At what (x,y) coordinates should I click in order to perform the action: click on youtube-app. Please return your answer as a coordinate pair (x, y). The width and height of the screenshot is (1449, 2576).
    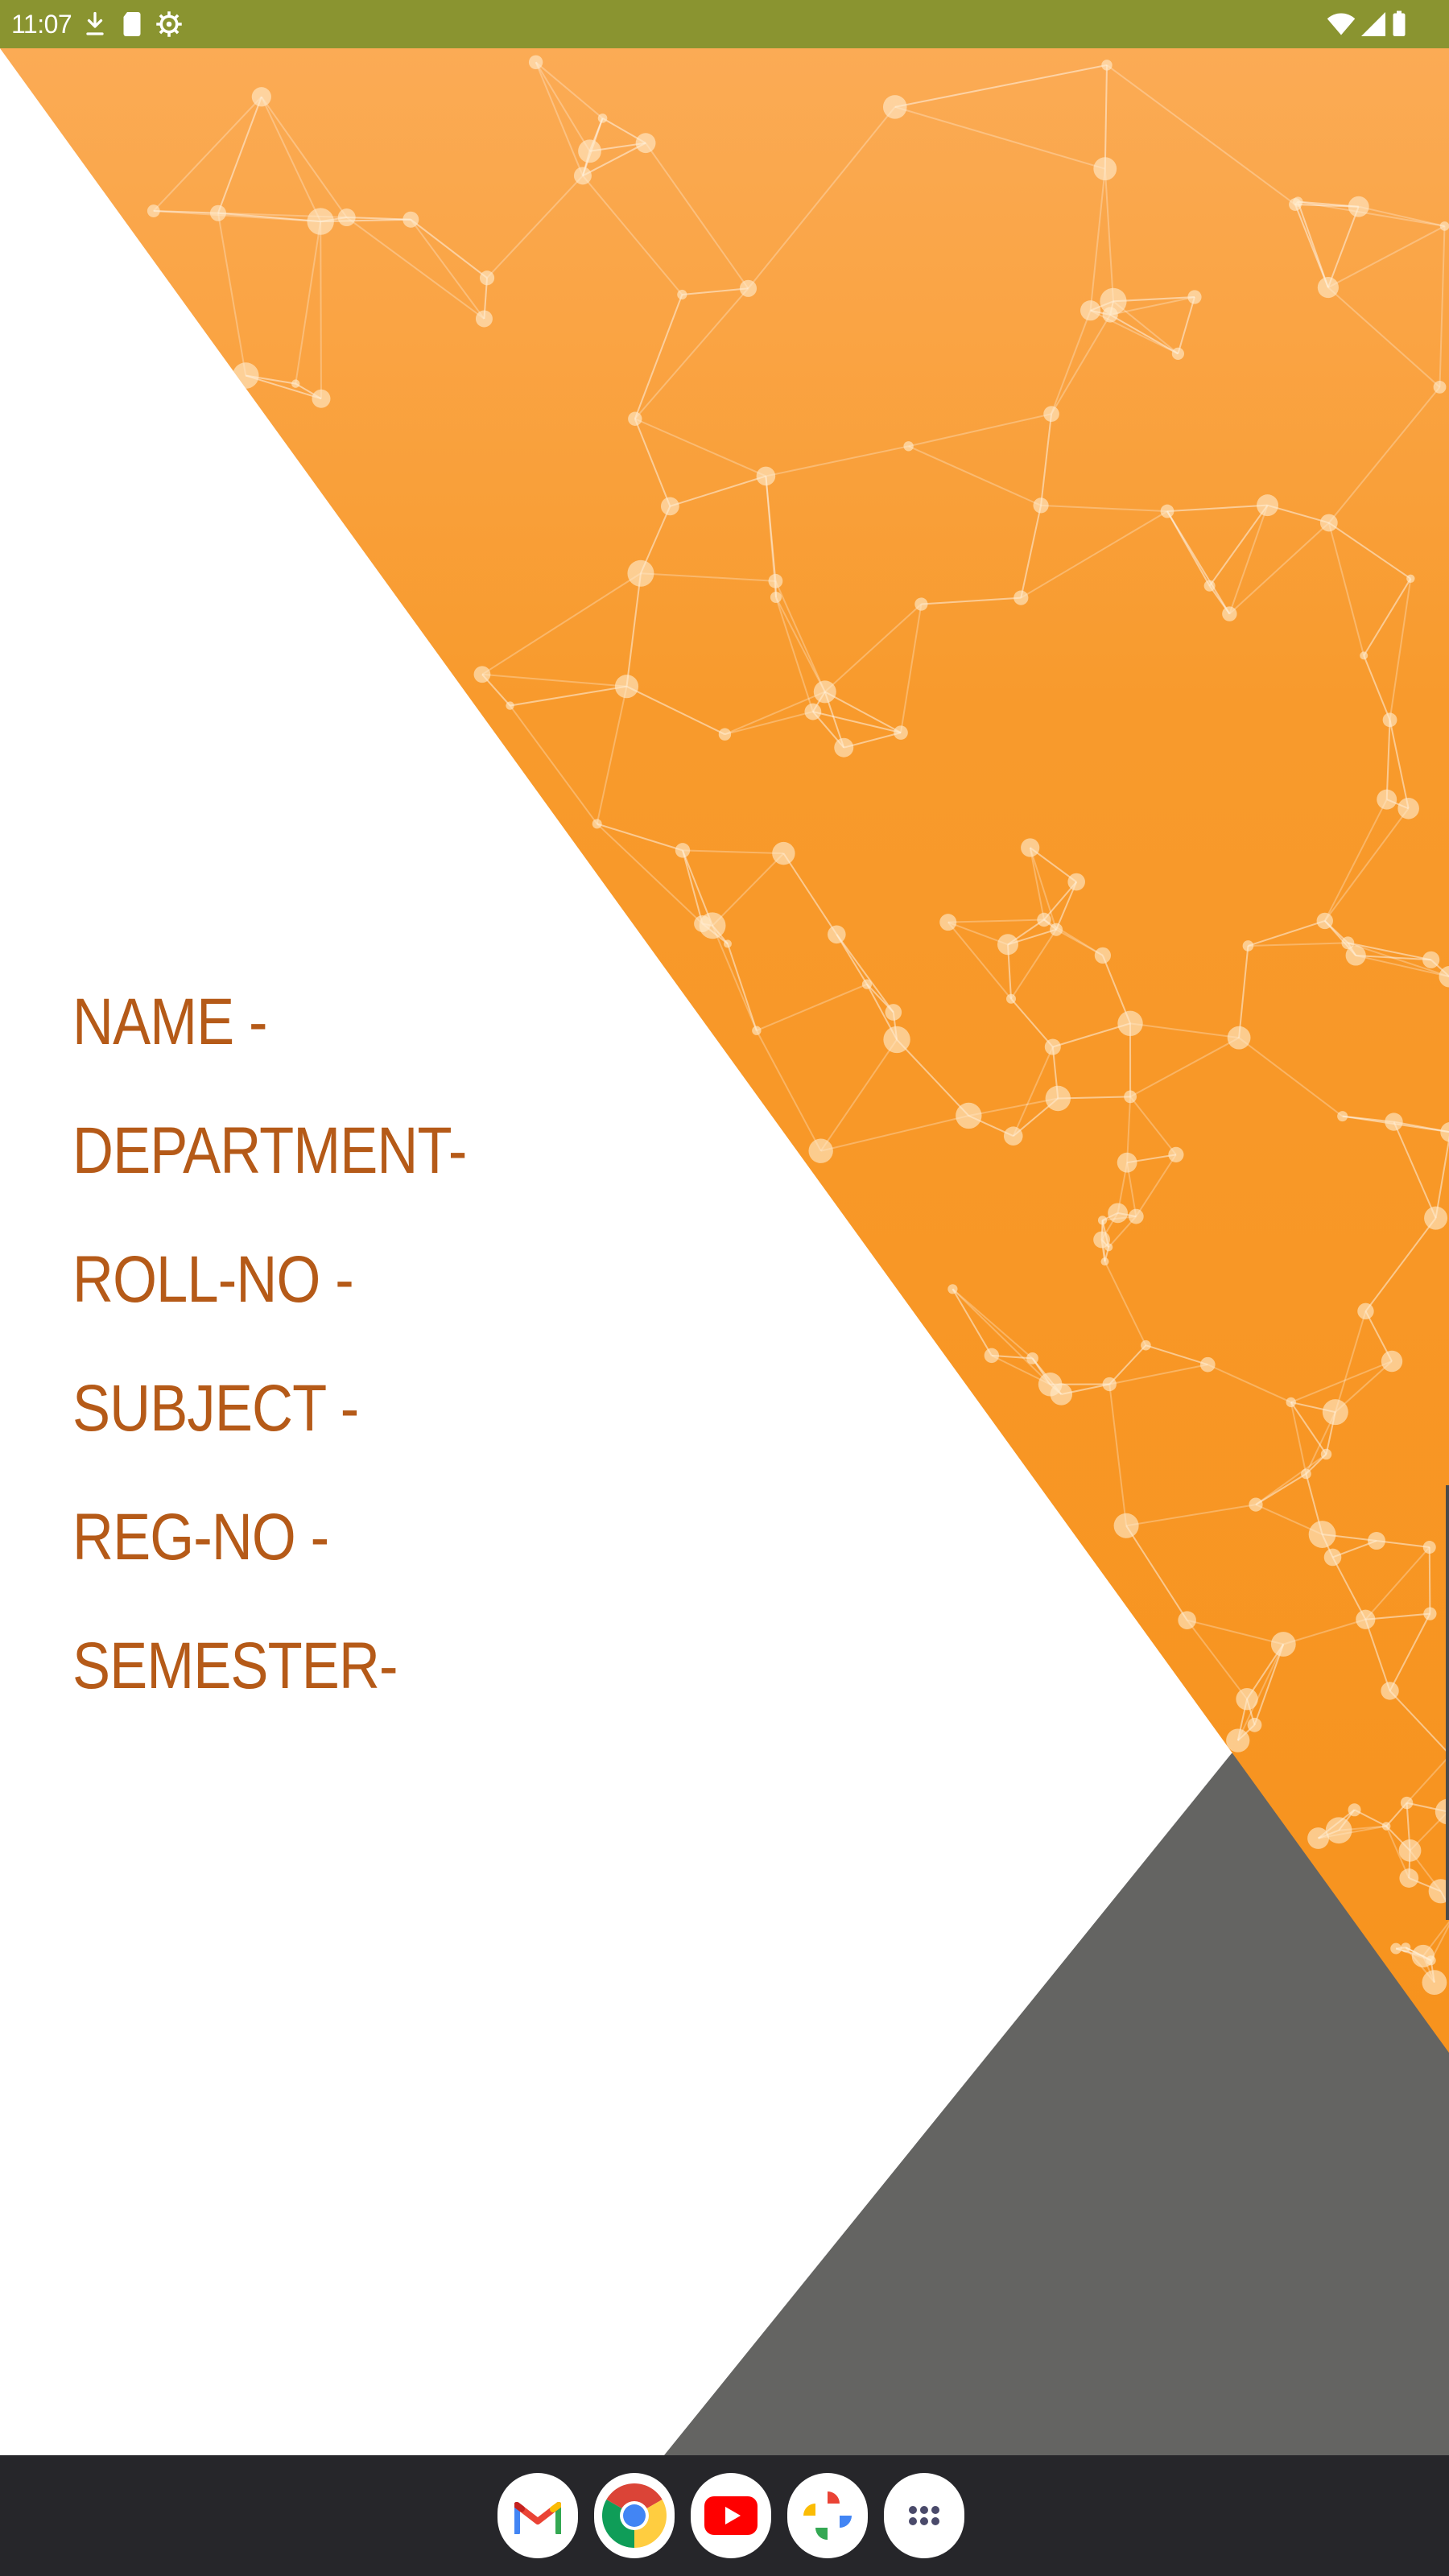
    Looking at the image, I should click on (731, 2515).